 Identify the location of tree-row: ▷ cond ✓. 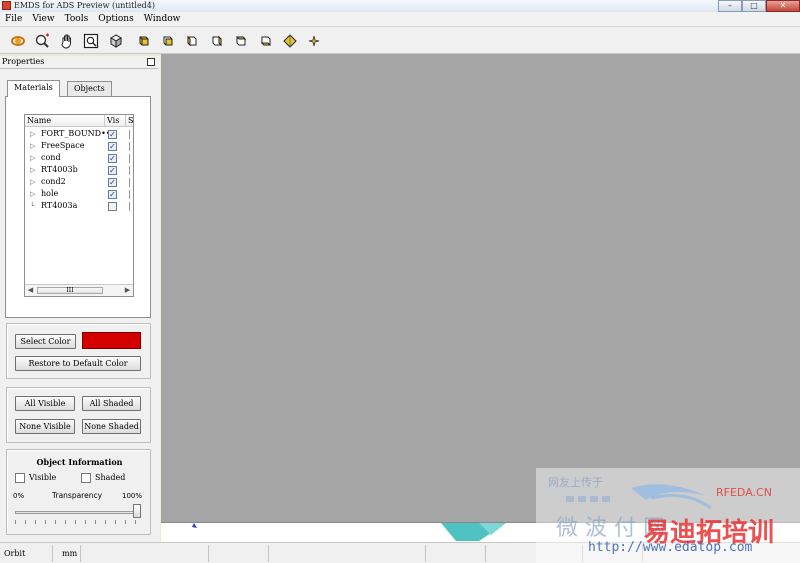
(79, 158).